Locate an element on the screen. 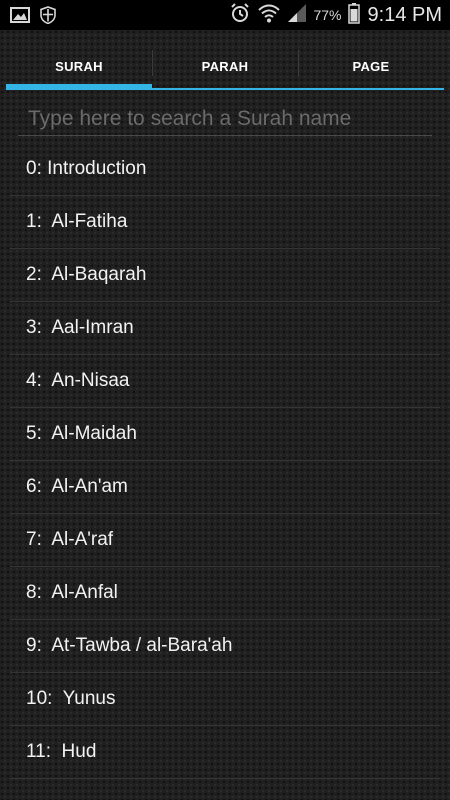  surah-item-al-anfal: 8: Al-Anfal is located at coordinates (225, 593).